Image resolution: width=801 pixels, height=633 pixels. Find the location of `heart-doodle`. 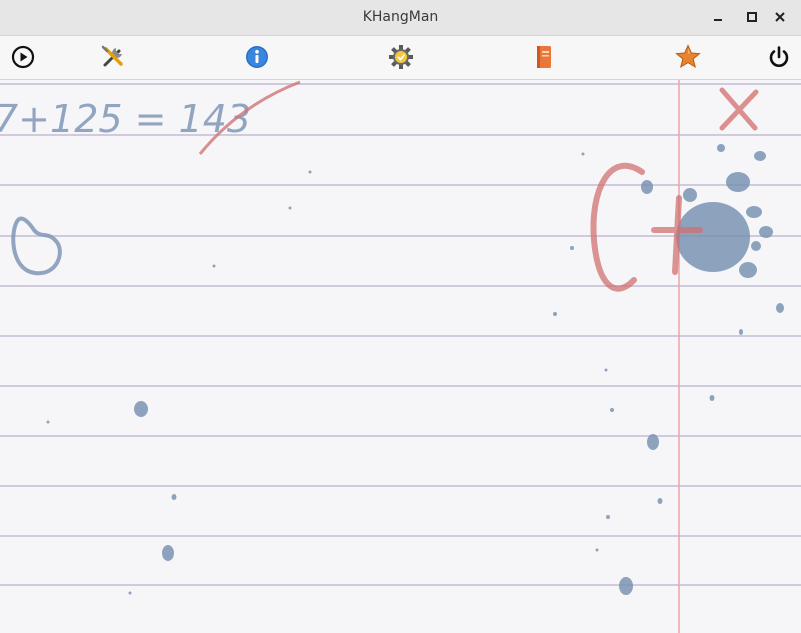

heart-doodle is located at coordinates (36, 246).